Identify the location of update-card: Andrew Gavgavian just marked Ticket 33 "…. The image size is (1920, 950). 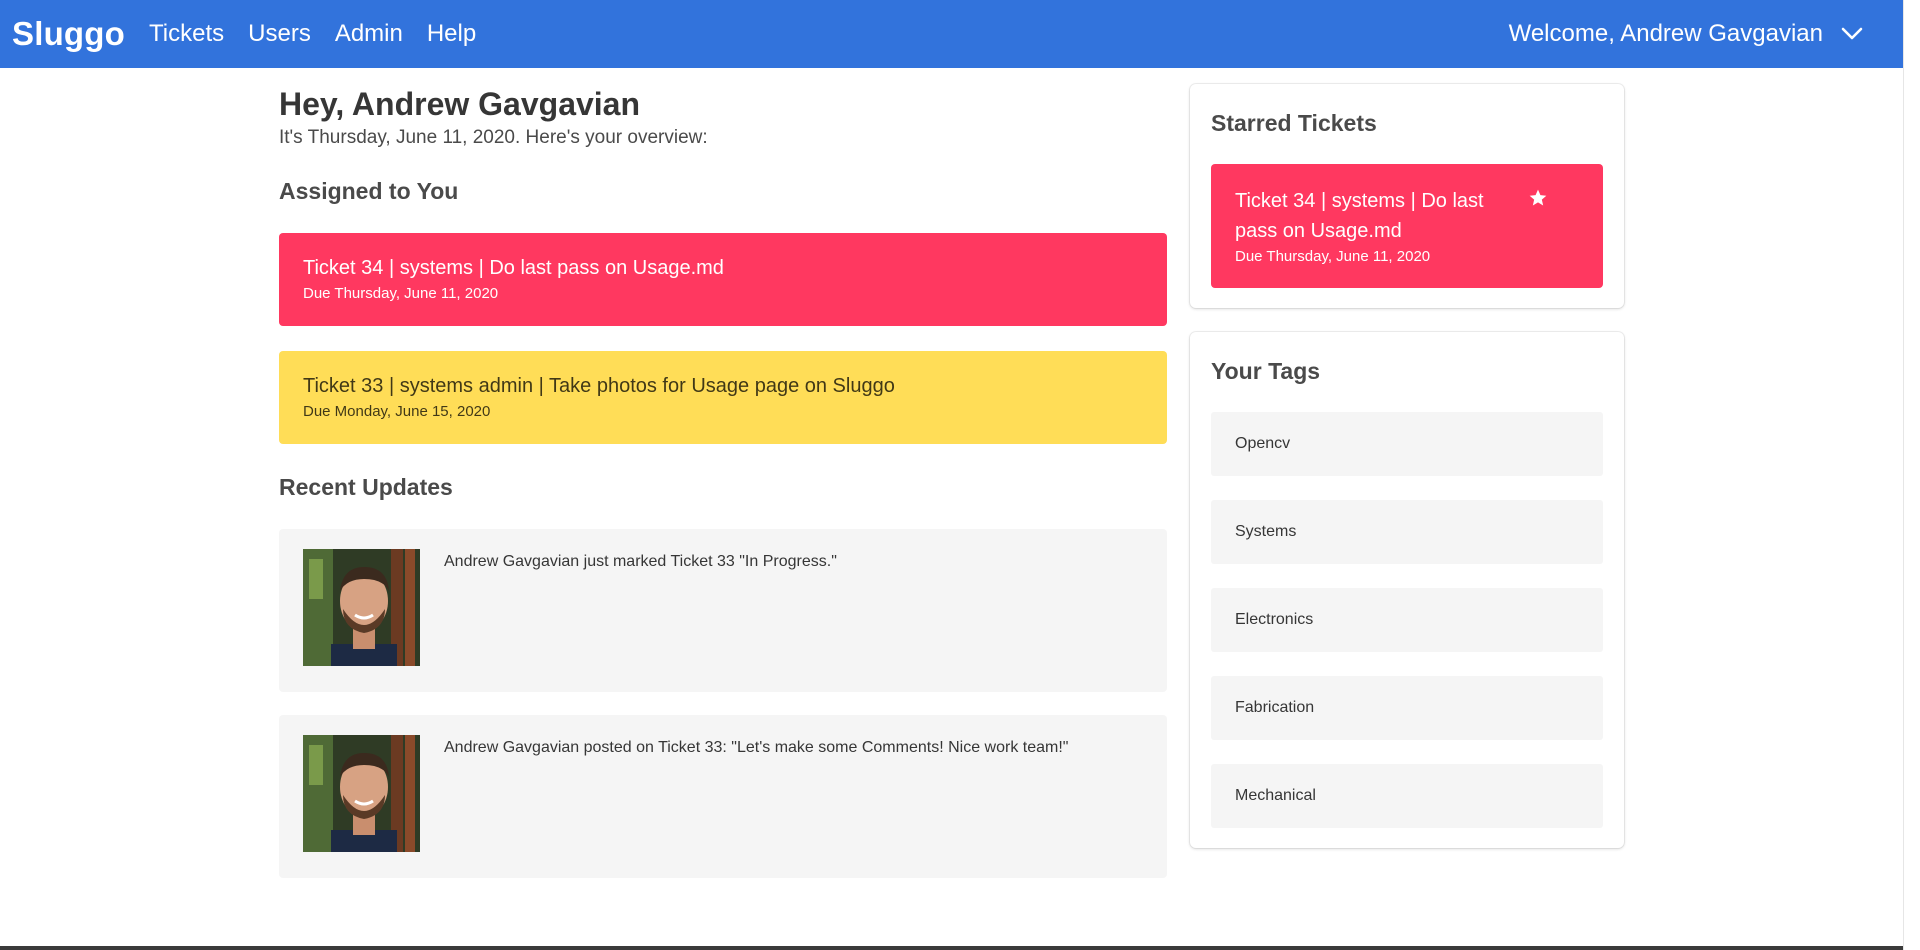
(723, 610).